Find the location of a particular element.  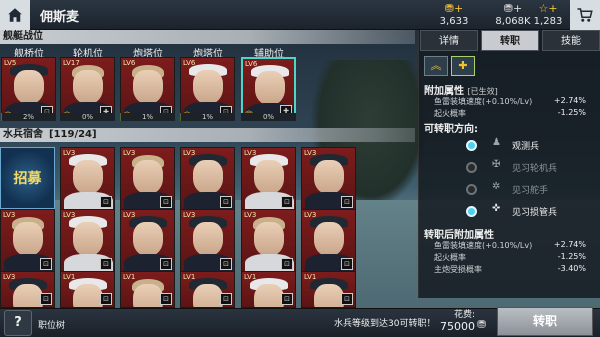

attr-label: 起火概率 is located at coordinates (450, 257).